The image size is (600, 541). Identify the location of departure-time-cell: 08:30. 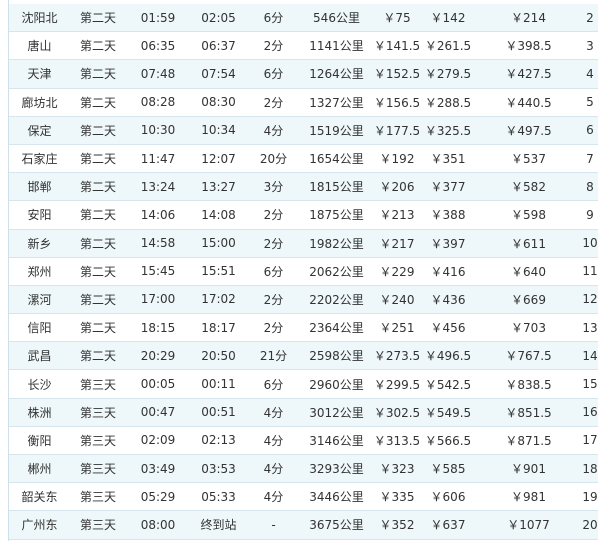
(218, 102).